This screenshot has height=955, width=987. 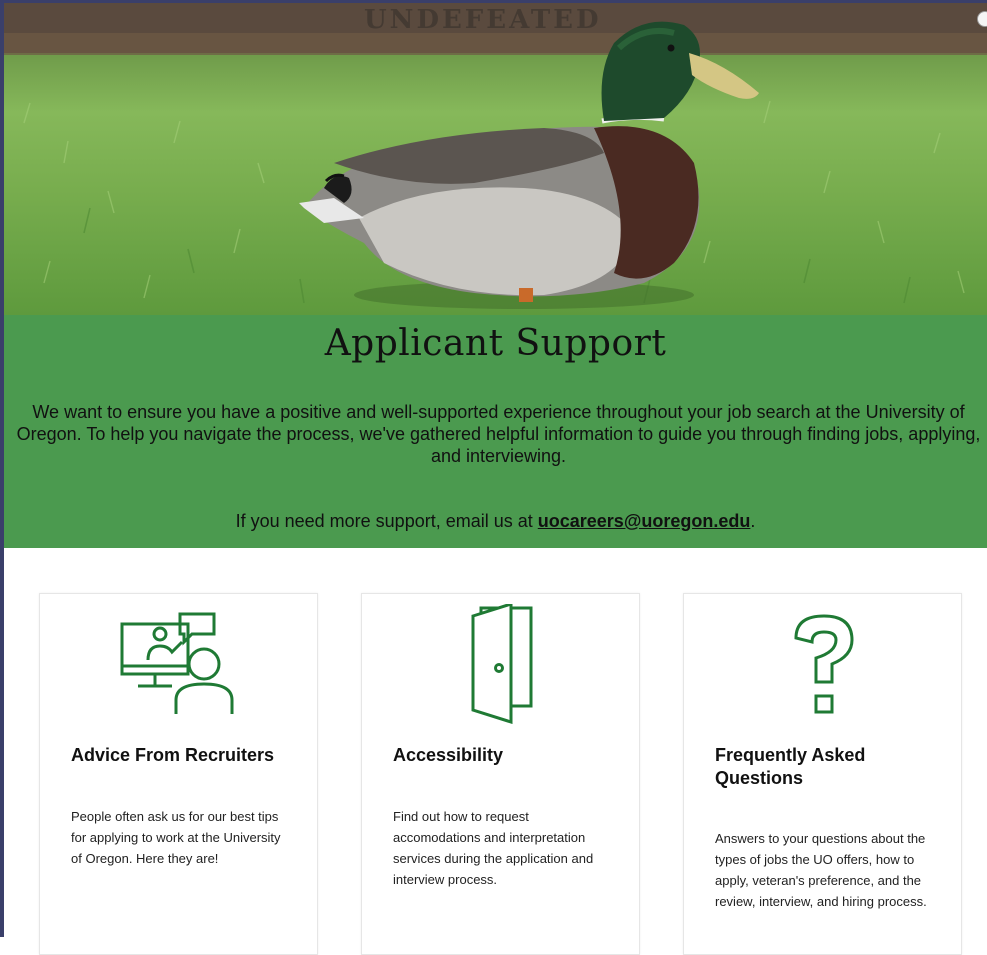 I want to click on open-door-icon, so click(x=502, y=664).